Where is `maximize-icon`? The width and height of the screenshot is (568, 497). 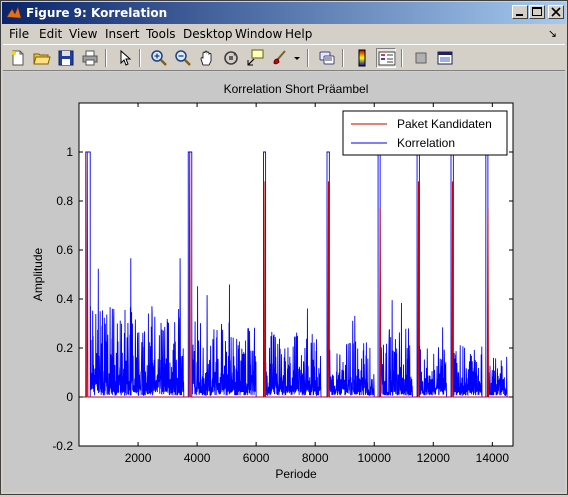 maximize-icon is located at coordinates (537, 11).